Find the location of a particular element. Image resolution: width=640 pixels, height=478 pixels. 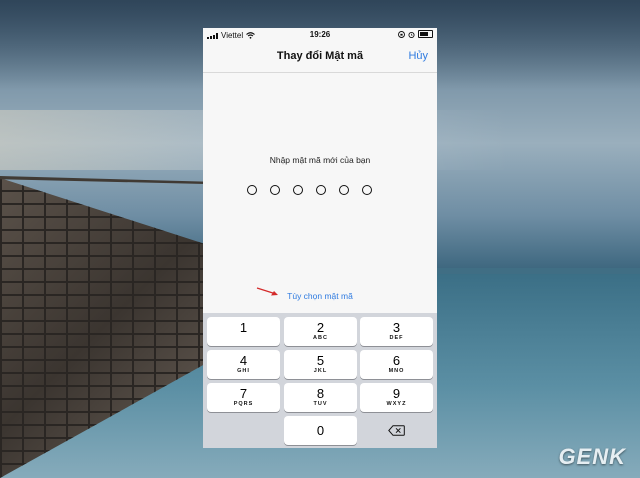

key-letters: TUV is located at coordinates (320, 404).